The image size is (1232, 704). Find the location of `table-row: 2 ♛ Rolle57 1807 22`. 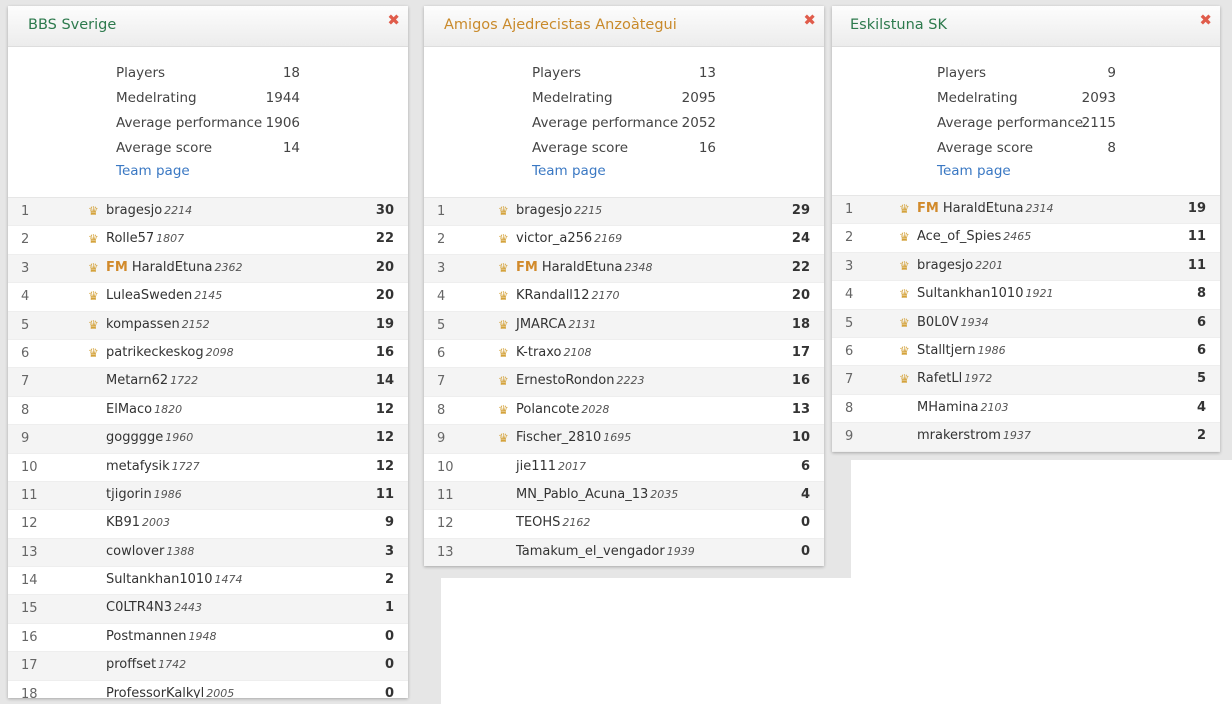

table-row: 2 ♛ Rolle57 1807 22 is located at coordinates (208, 240).